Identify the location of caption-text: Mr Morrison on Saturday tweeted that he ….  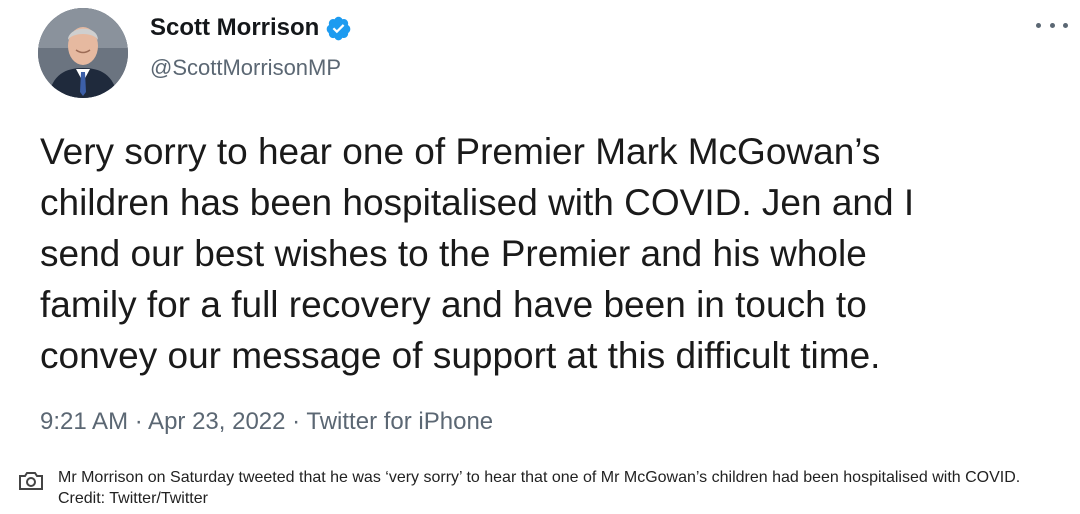
(539, 488).